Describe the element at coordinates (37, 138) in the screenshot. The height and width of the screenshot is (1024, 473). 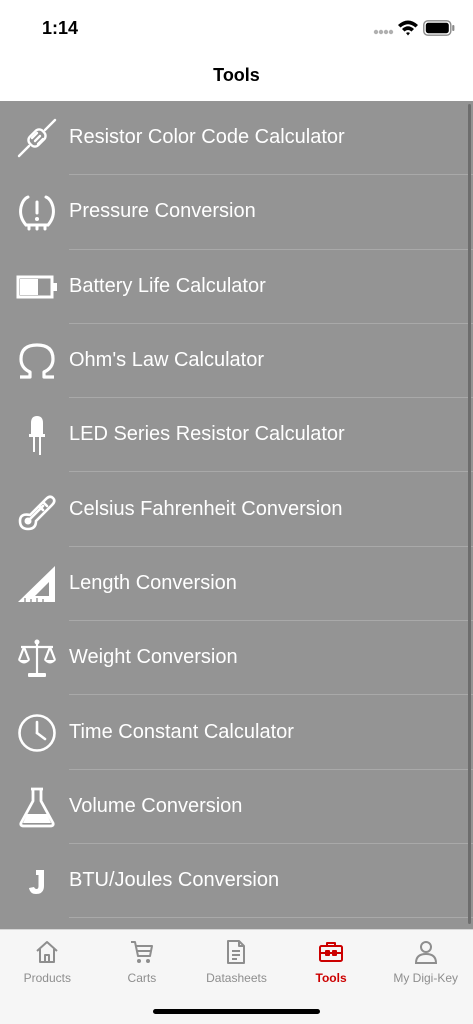
I see `resistor-icon` at that location.